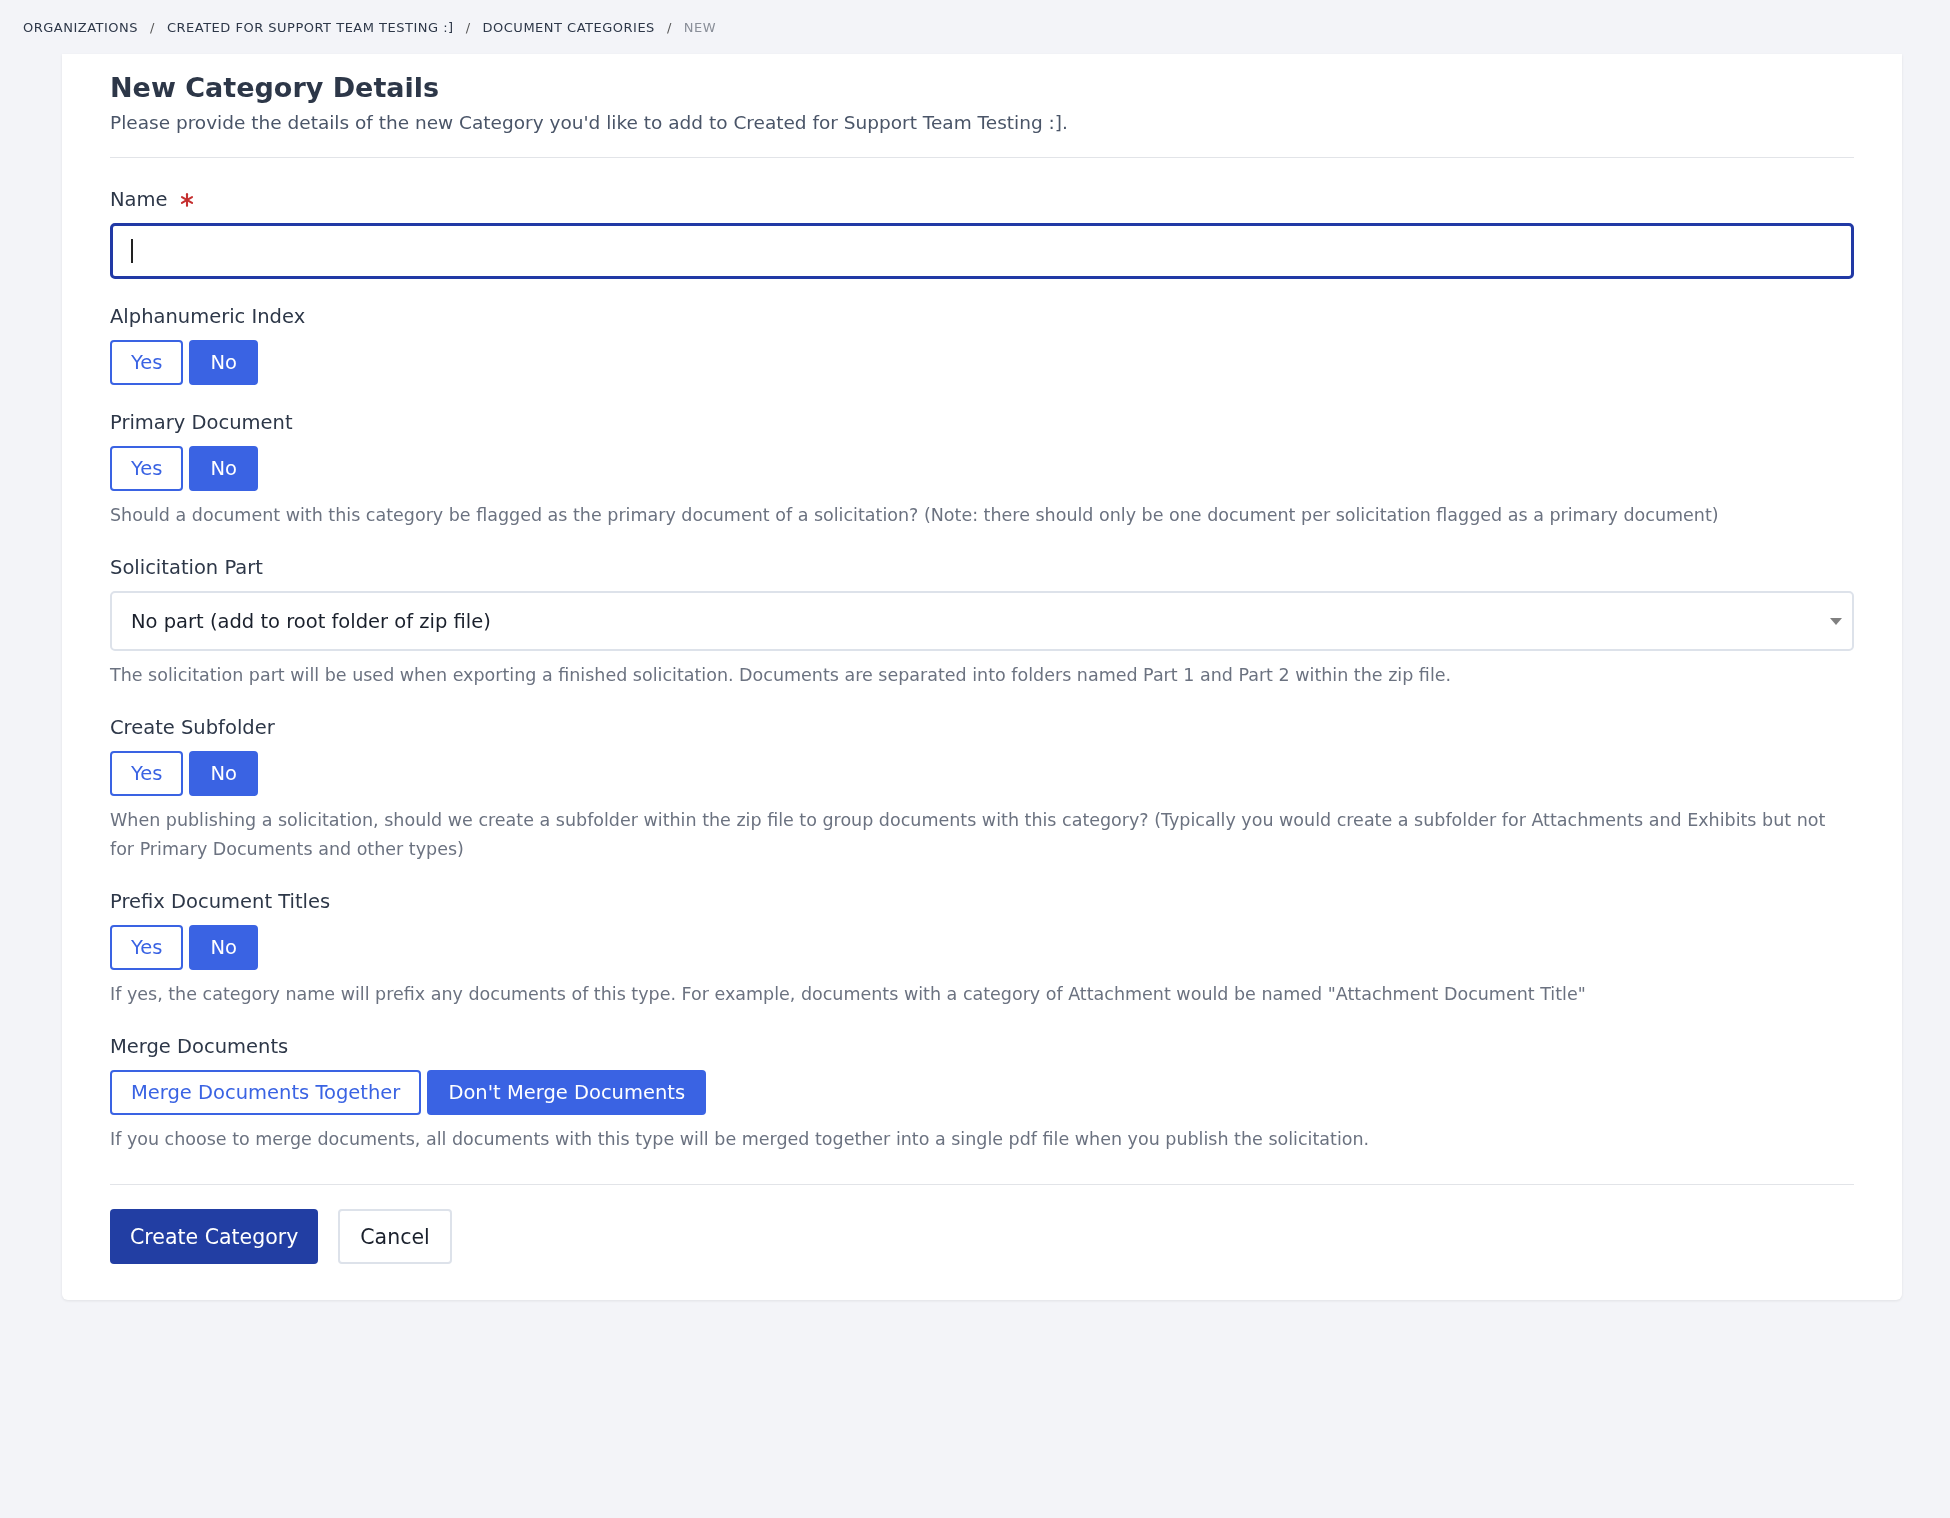 This screenshot has width=1950, height=1518. I want to click on form-subtitle: Please provide the details of the new Category you'd like to add to Created for Support Team Testing :]., so click(589, 122).